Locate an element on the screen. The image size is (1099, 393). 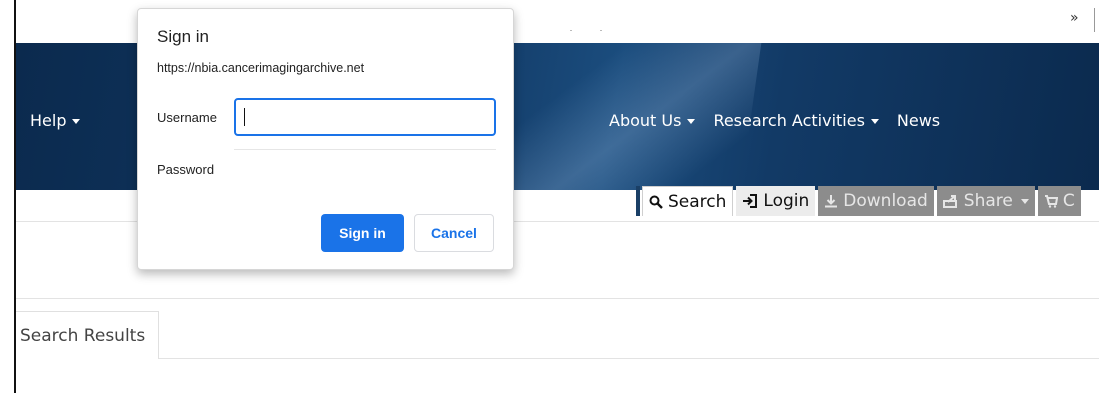
nav-about-us: About Us is located at coordinates (652, 120).